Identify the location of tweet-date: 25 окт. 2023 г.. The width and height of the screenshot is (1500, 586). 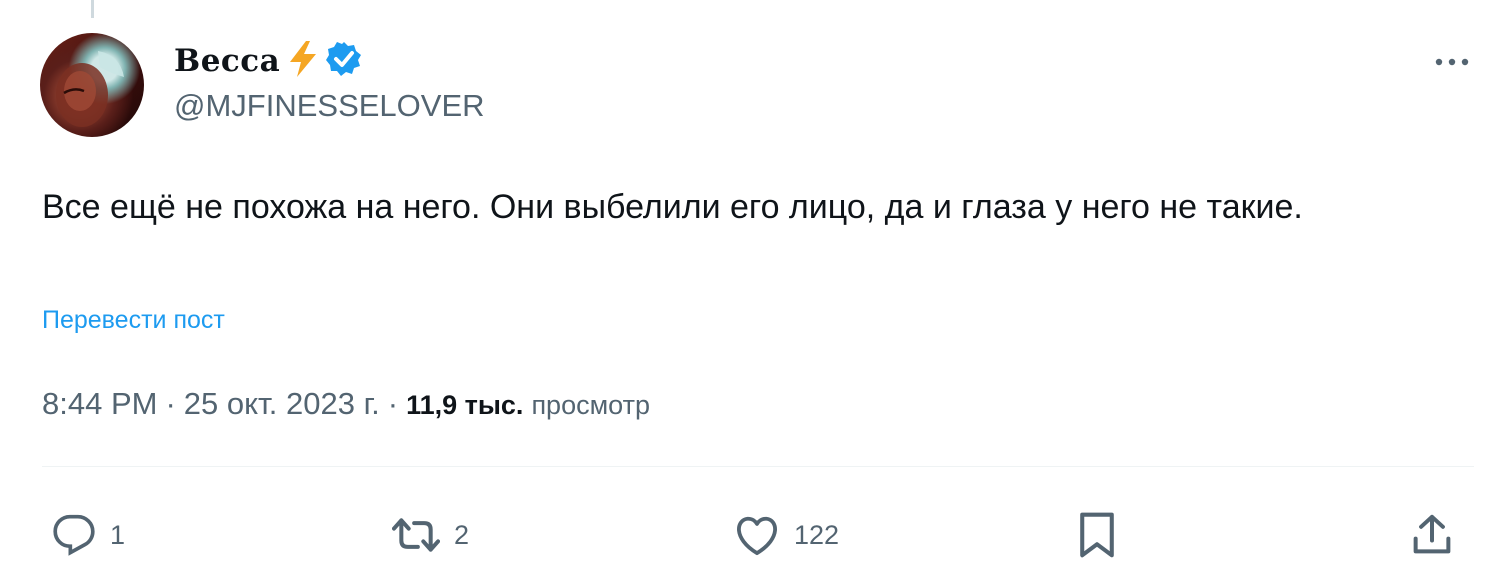
(282, 404).